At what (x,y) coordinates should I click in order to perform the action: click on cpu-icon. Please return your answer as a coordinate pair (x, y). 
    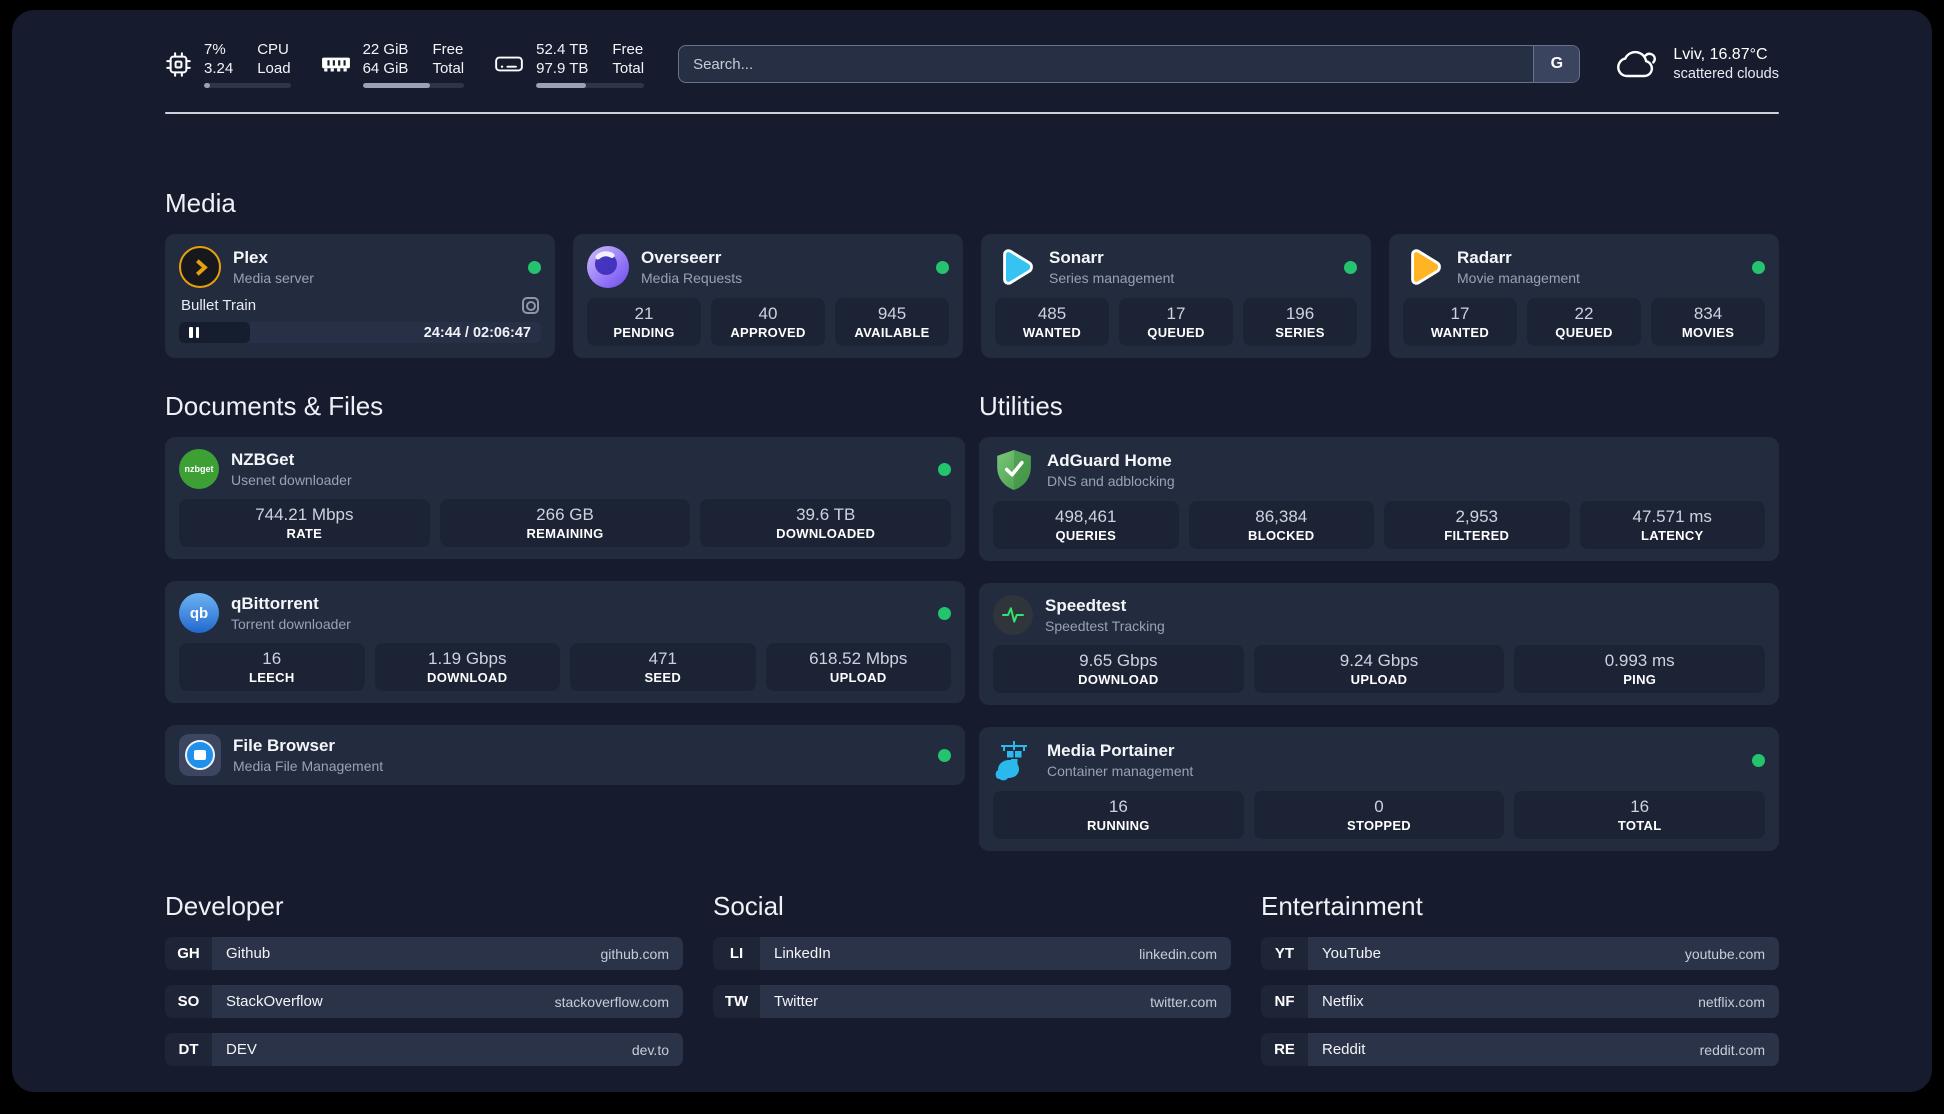
    Looking at the image, I should click on (178, 64).